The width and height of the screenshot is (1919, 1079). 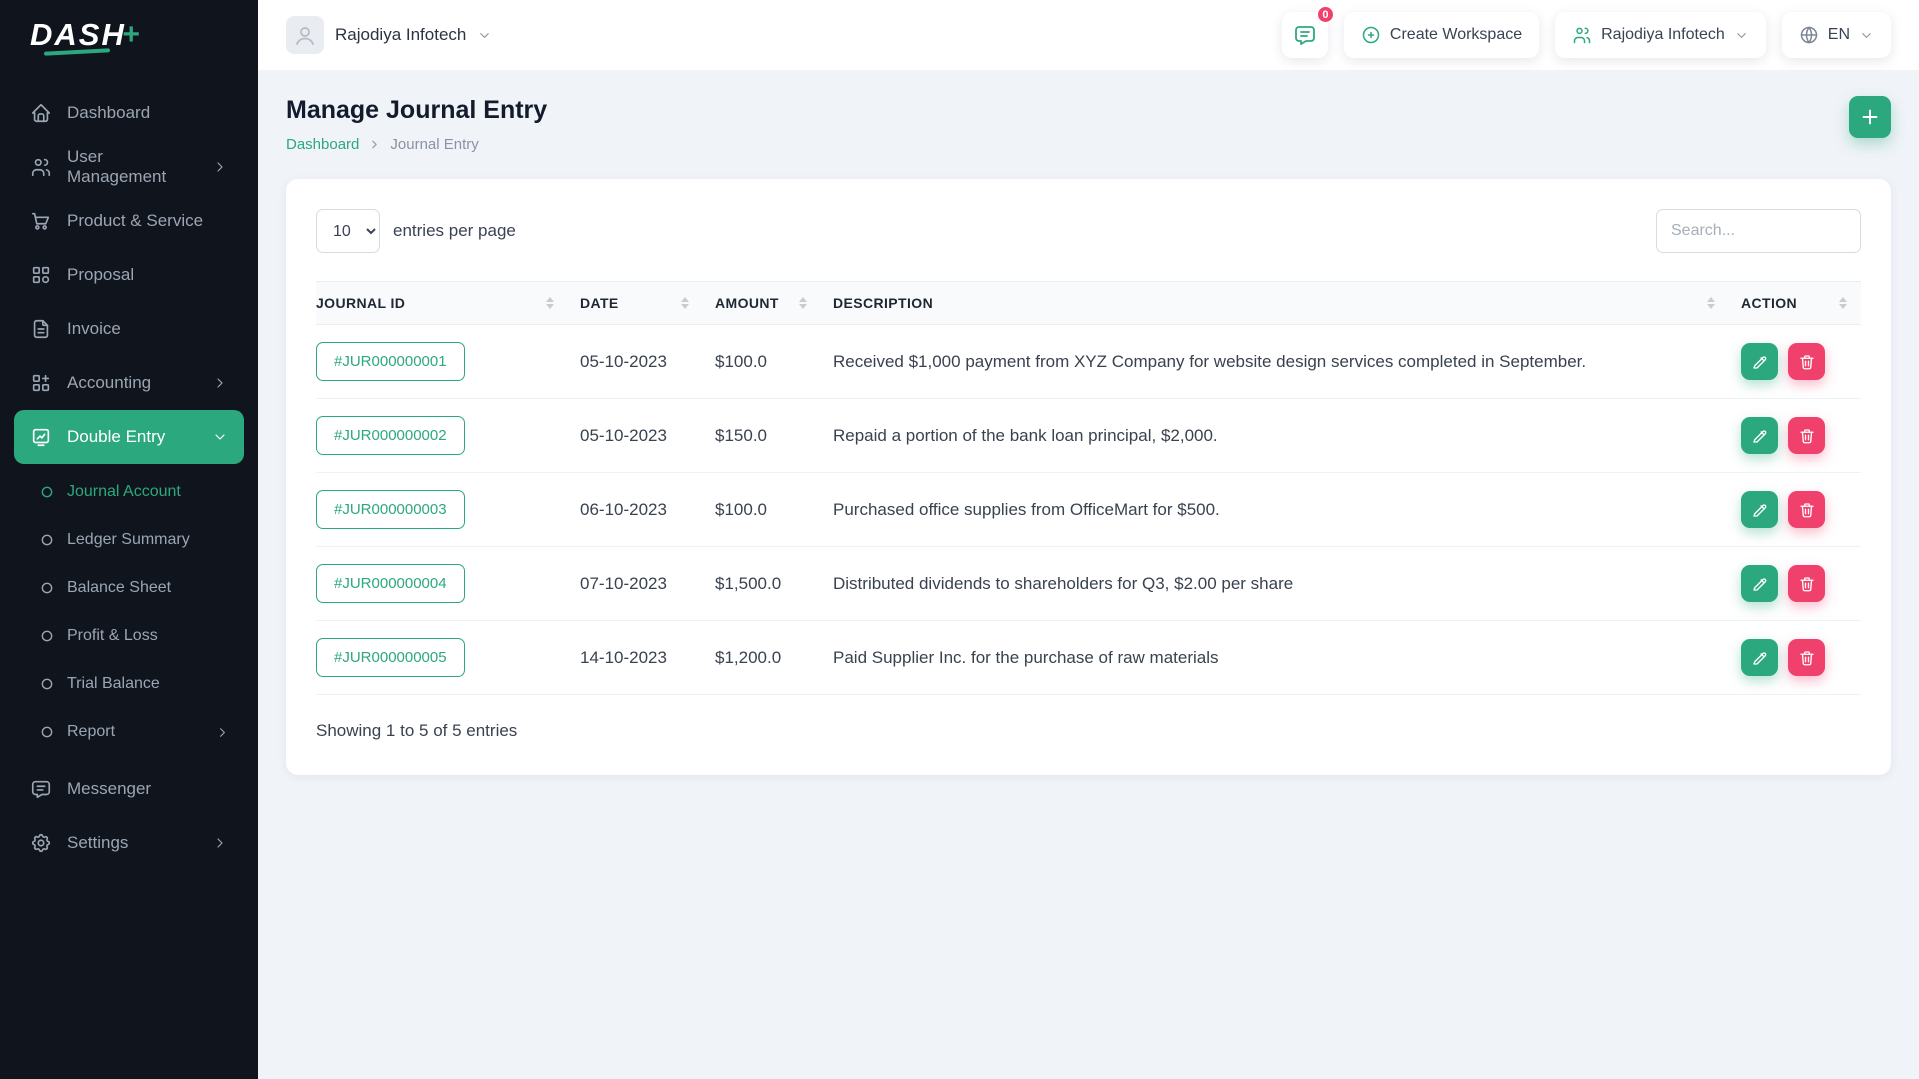 I want to click on table-search, so click(x=1758, y=231).